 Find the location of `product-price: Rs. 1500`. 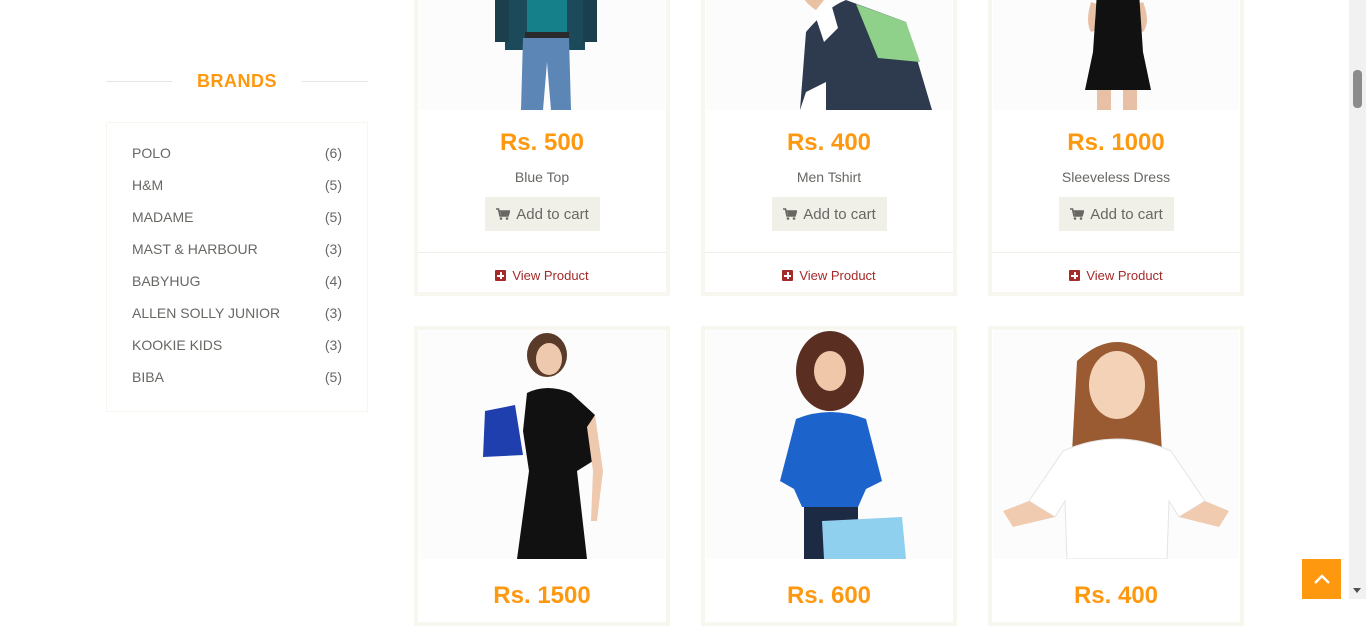

product-price: Rs. 1500 is located at coordinates (542, 595).